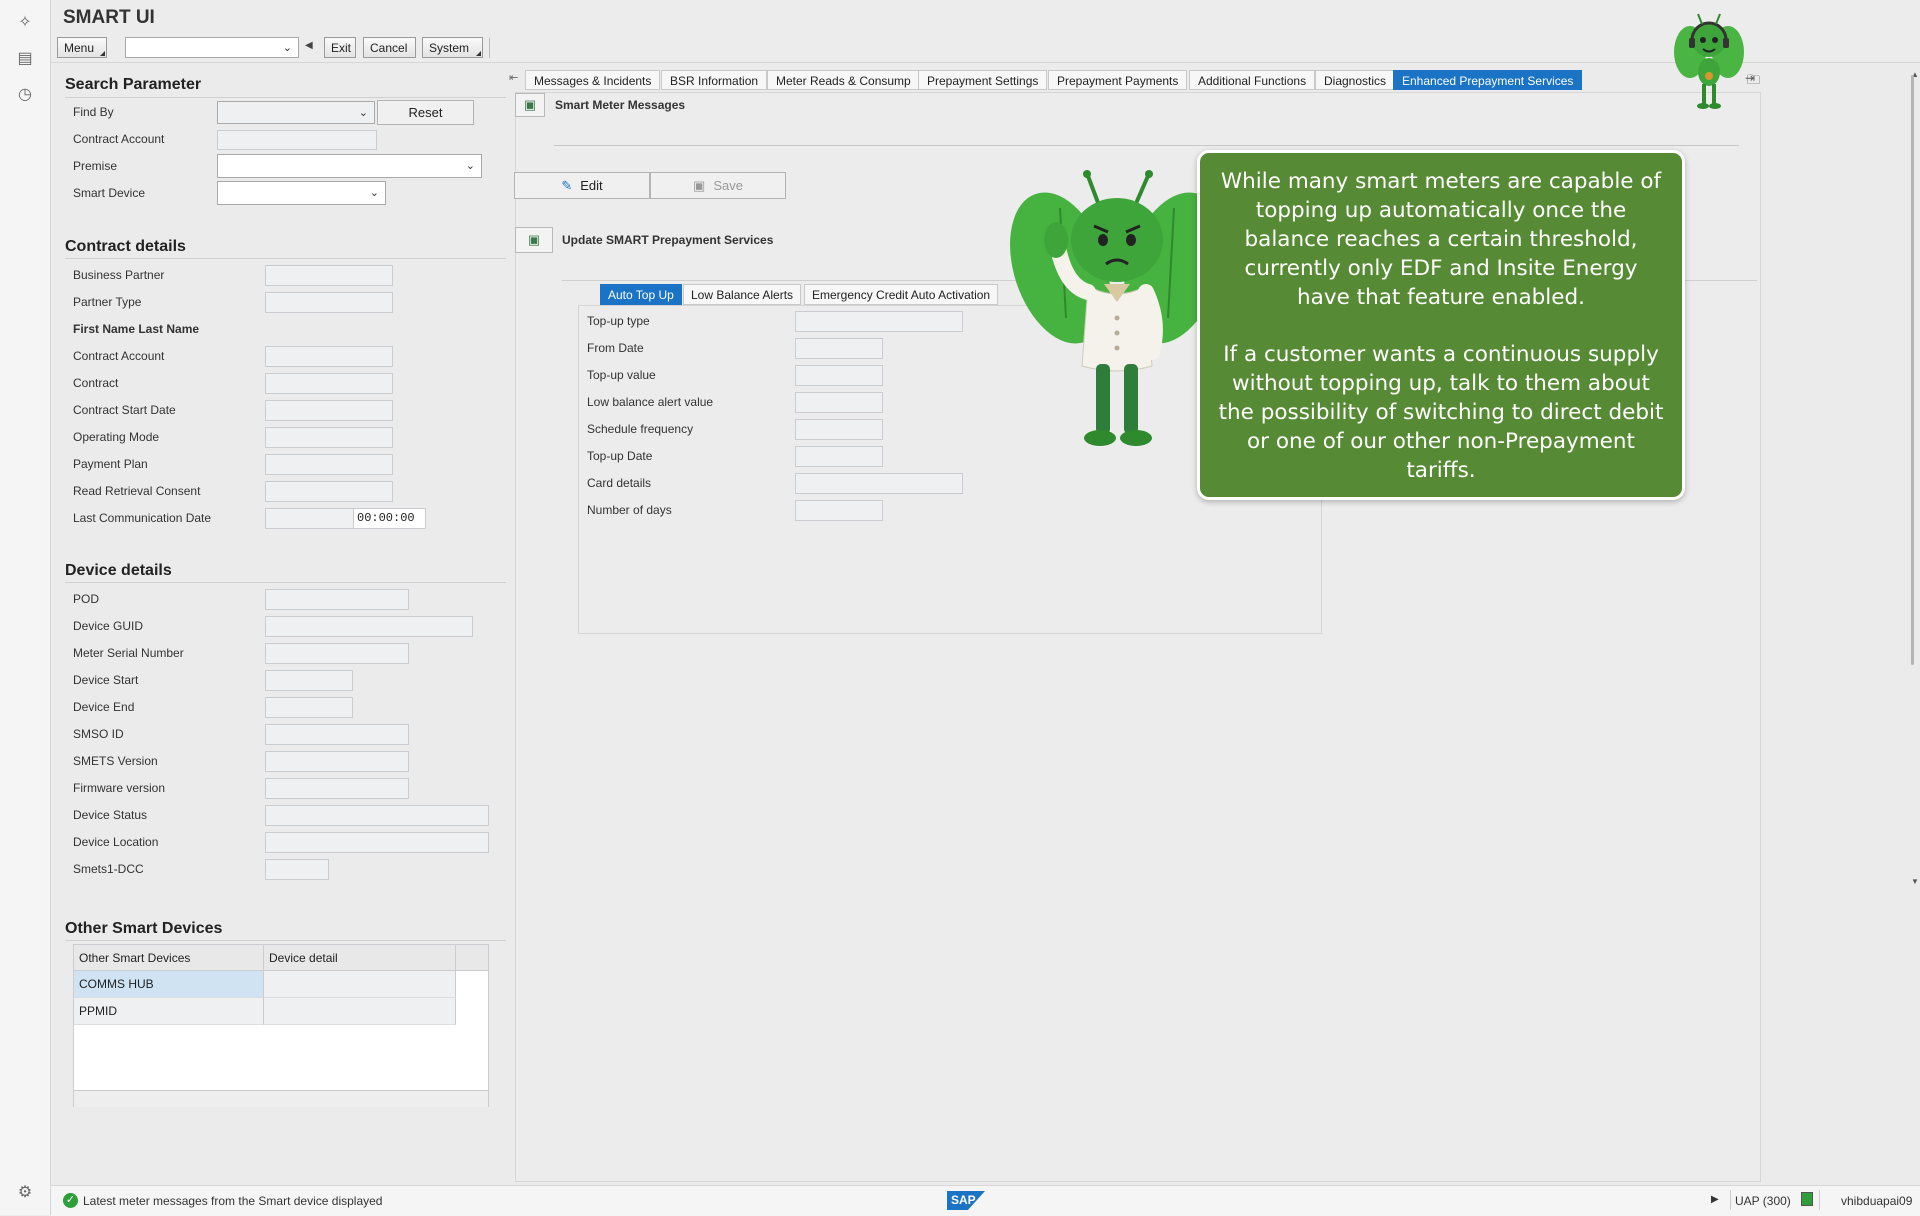  Describe the element at coordinates (337, 653) in the screenshot. I see `meter-serial-number-field` at that location.